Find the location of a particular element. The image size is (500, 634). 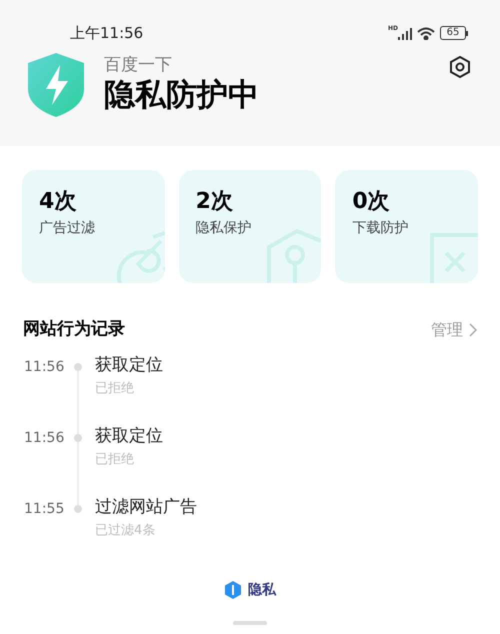

shield-lightning-icon is located at coordinates (56, 84).